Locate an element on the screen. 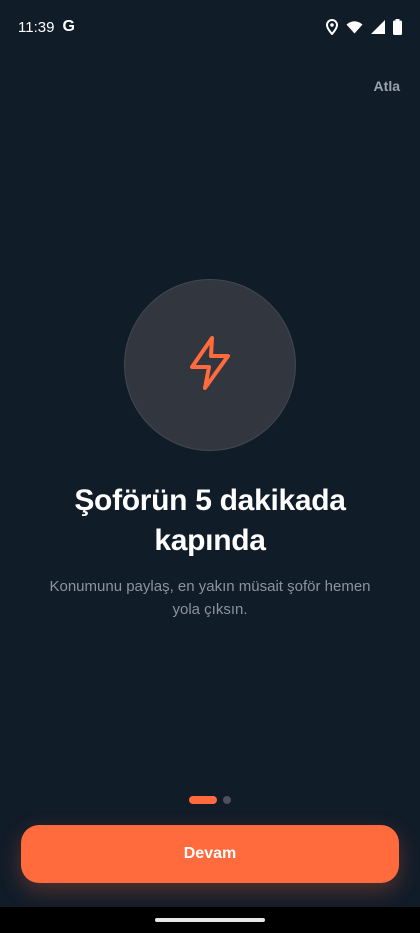 The image size is (420, 933). status-left: 11:39 G is located at coordinates (46, 27).